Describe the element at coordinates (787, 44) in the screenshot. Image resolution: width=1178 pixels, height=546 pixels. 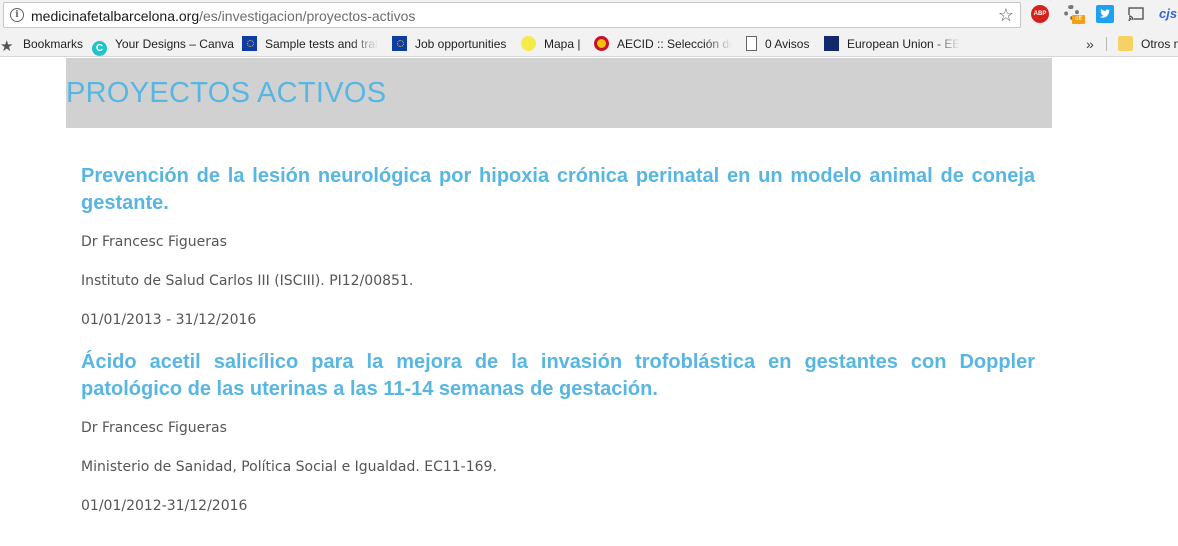
I see `bookmark-label: 0 Avisos` at that location.